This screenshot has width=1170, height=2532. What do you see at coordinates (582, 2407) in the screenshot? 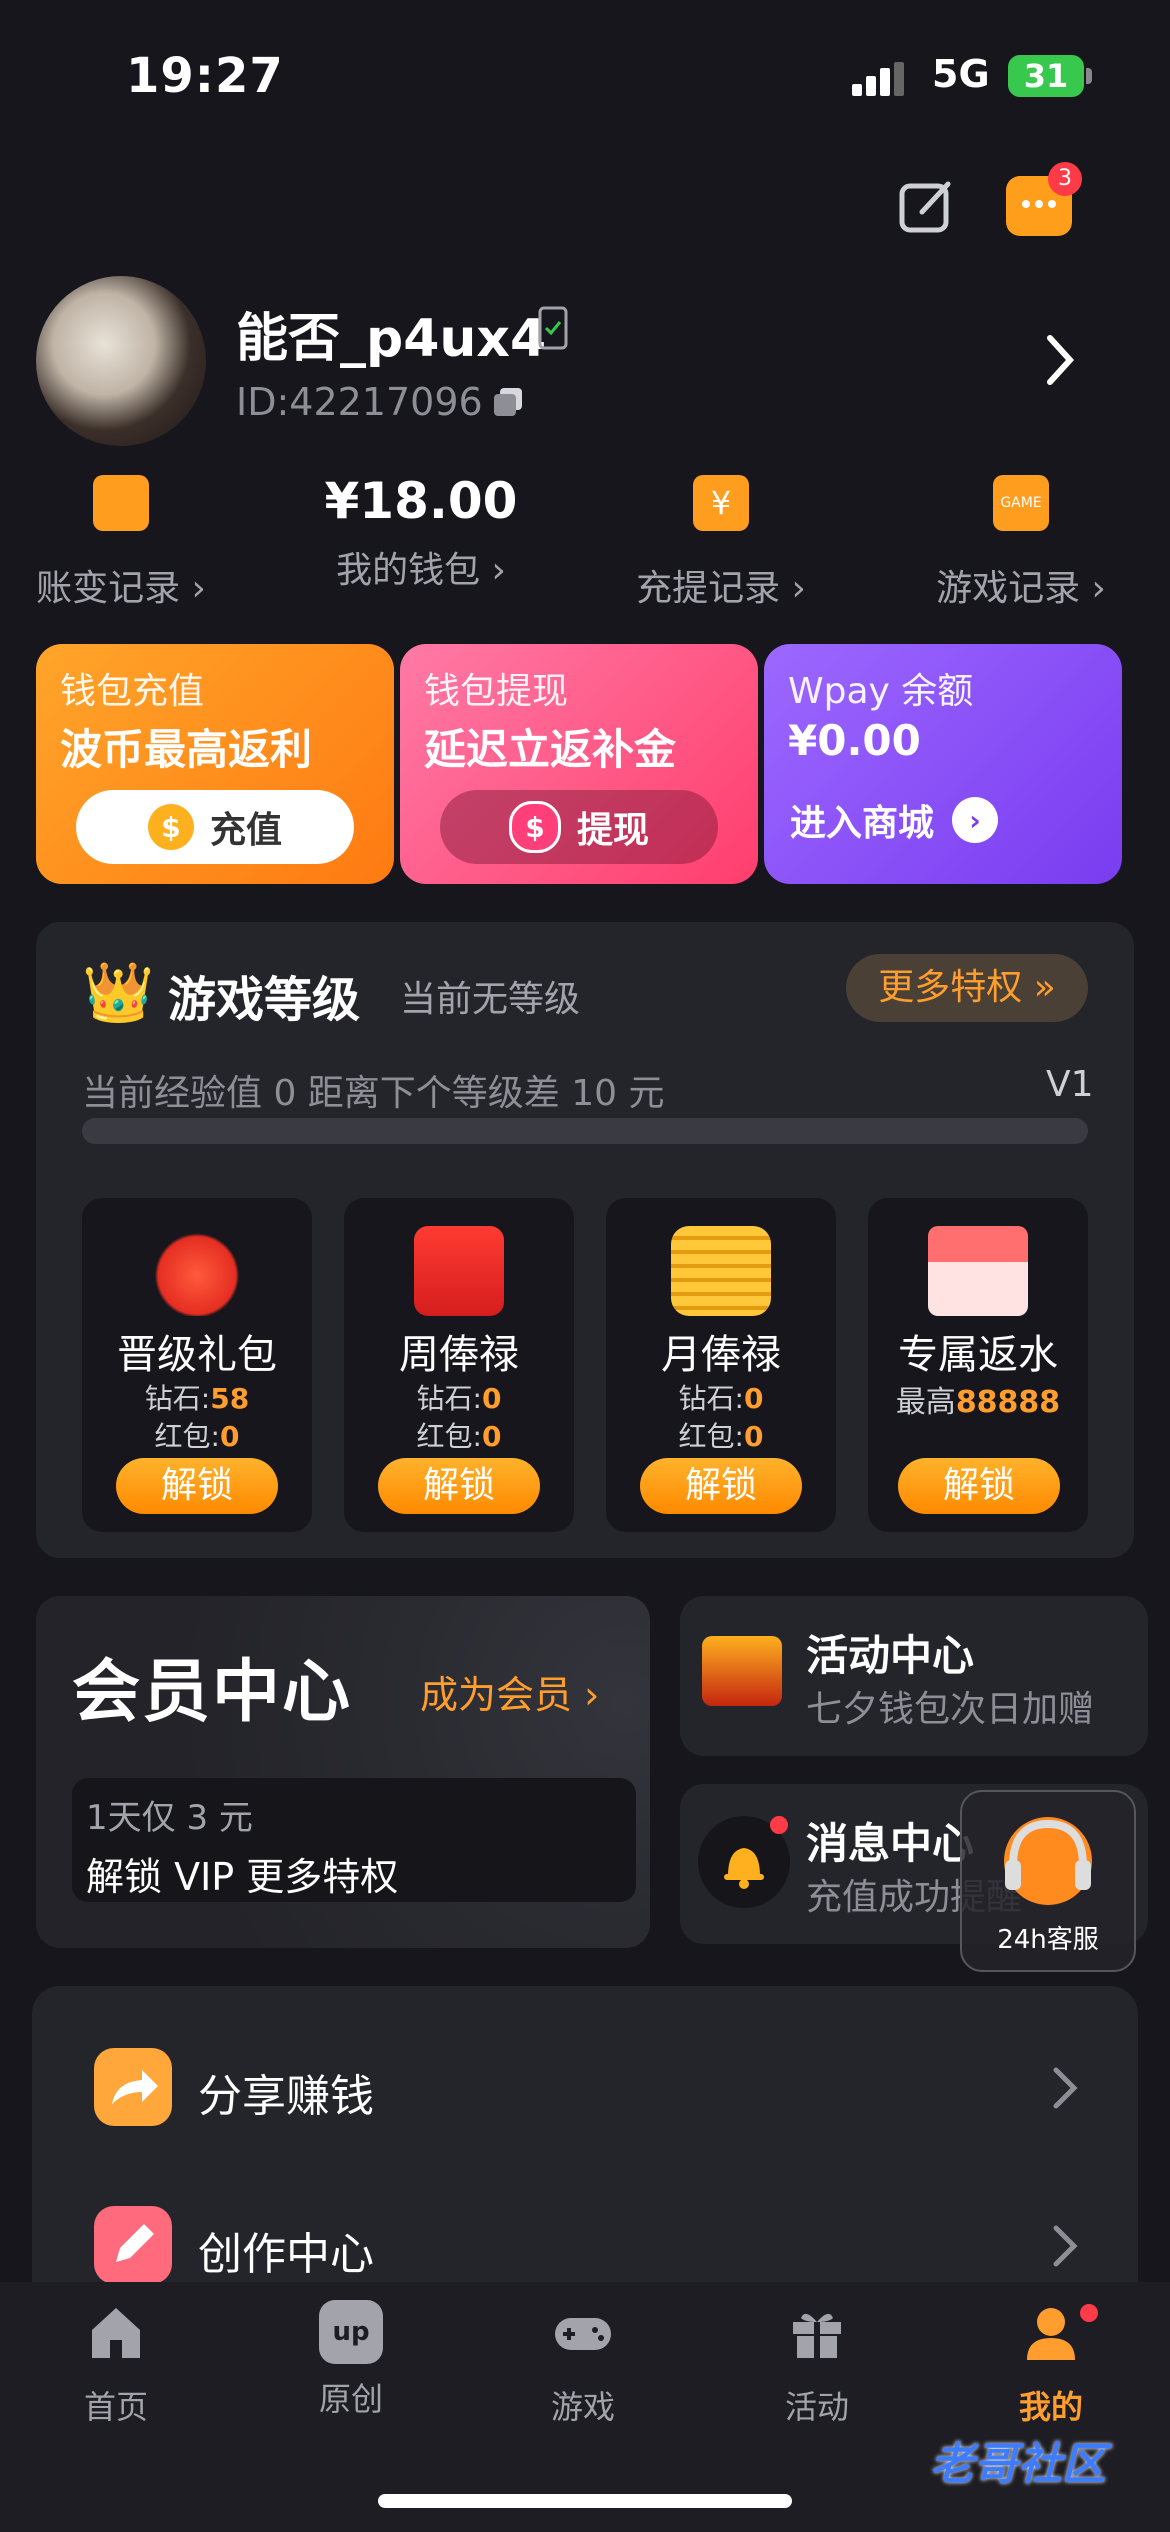
I see `tab-label: 游戏` at bounding box center [582, 2407].